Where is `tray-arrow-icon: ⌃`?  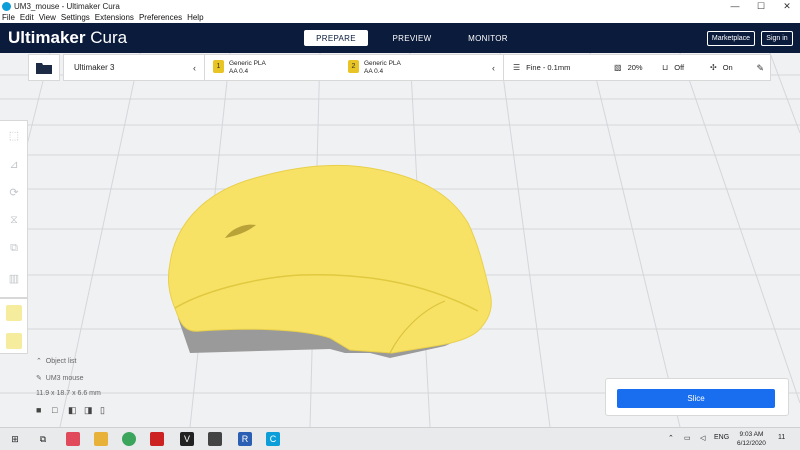
tray-arrow-icon: ⌃ is located at coordinates (671, 438).